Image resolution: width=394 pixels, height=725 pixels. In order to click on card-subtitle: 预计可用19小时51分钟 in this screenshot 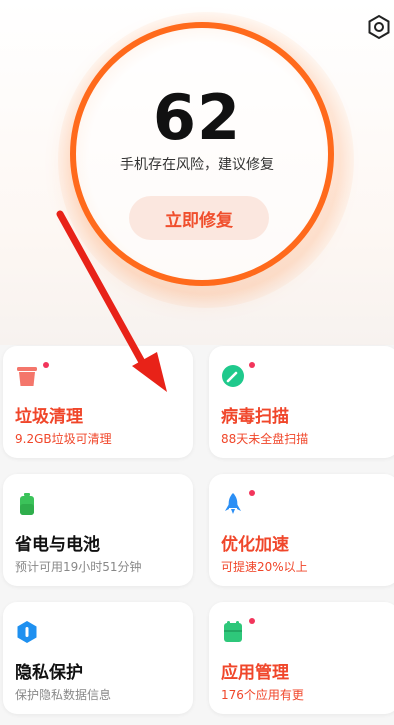, I will do `click(78, 567)`.